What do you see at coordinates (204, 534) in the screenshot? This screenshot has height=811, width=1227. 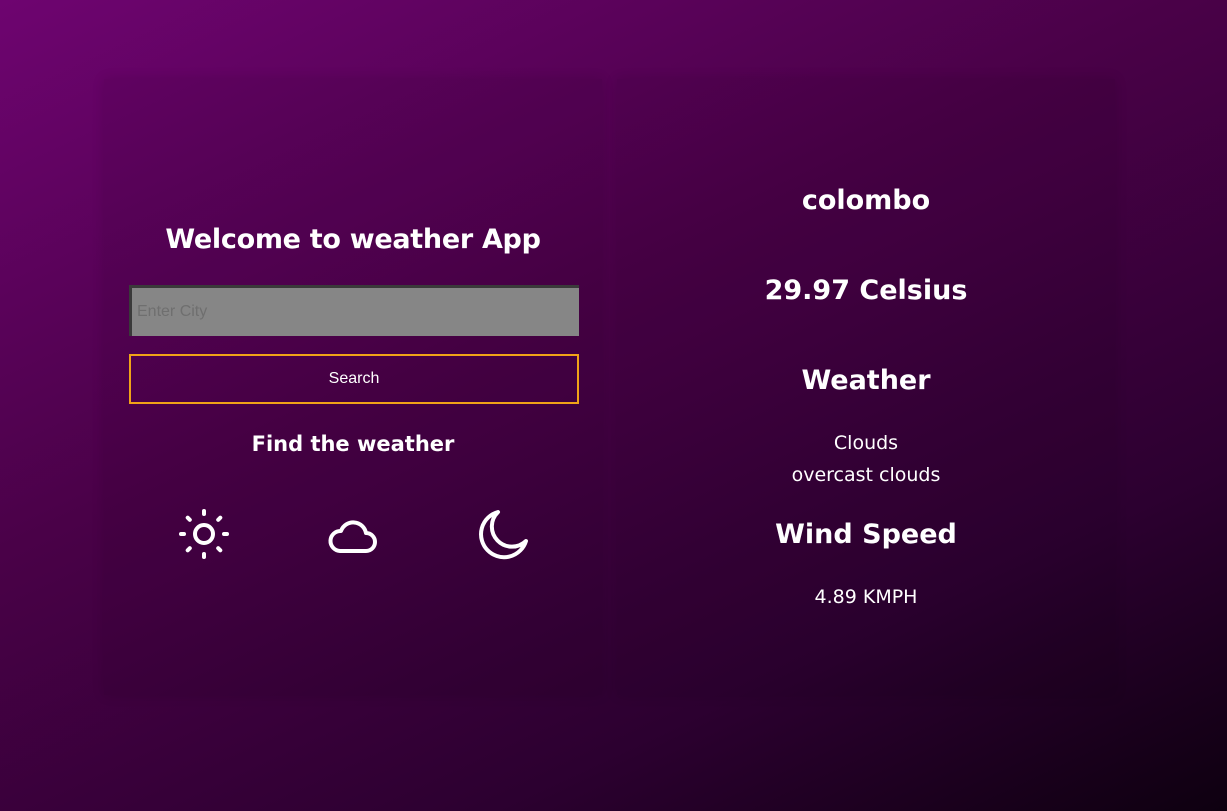 I see `sun-icon` at bounding box center [204, 534].